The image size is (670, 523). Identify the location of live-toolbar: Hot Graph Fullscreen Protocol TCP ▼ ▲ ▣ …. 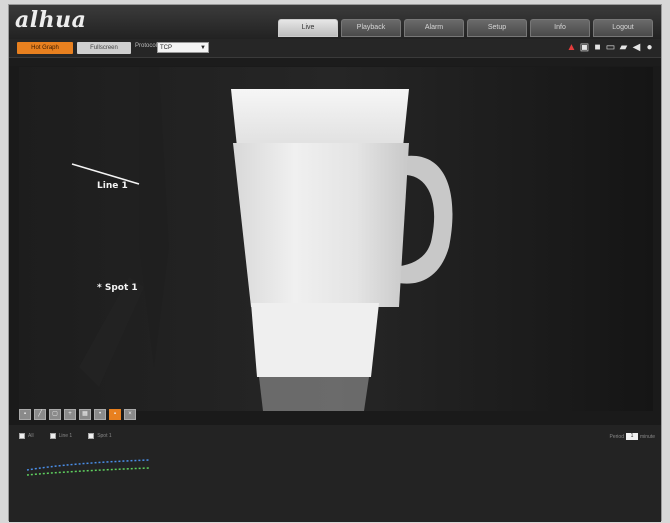
(335, 48).